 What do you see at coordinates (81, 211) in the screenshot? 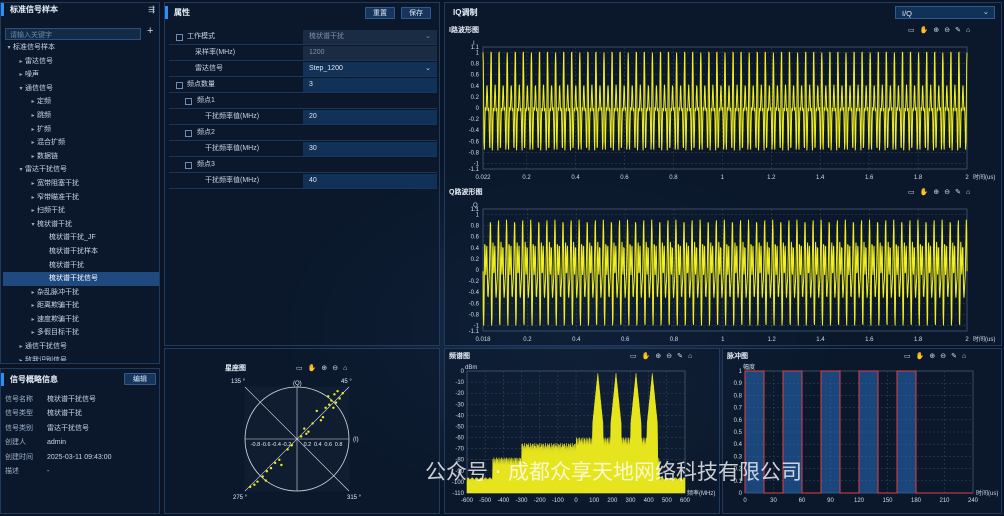
I see `tree-item: ▸ 扫频干扰` at bounding box center [81, 211].